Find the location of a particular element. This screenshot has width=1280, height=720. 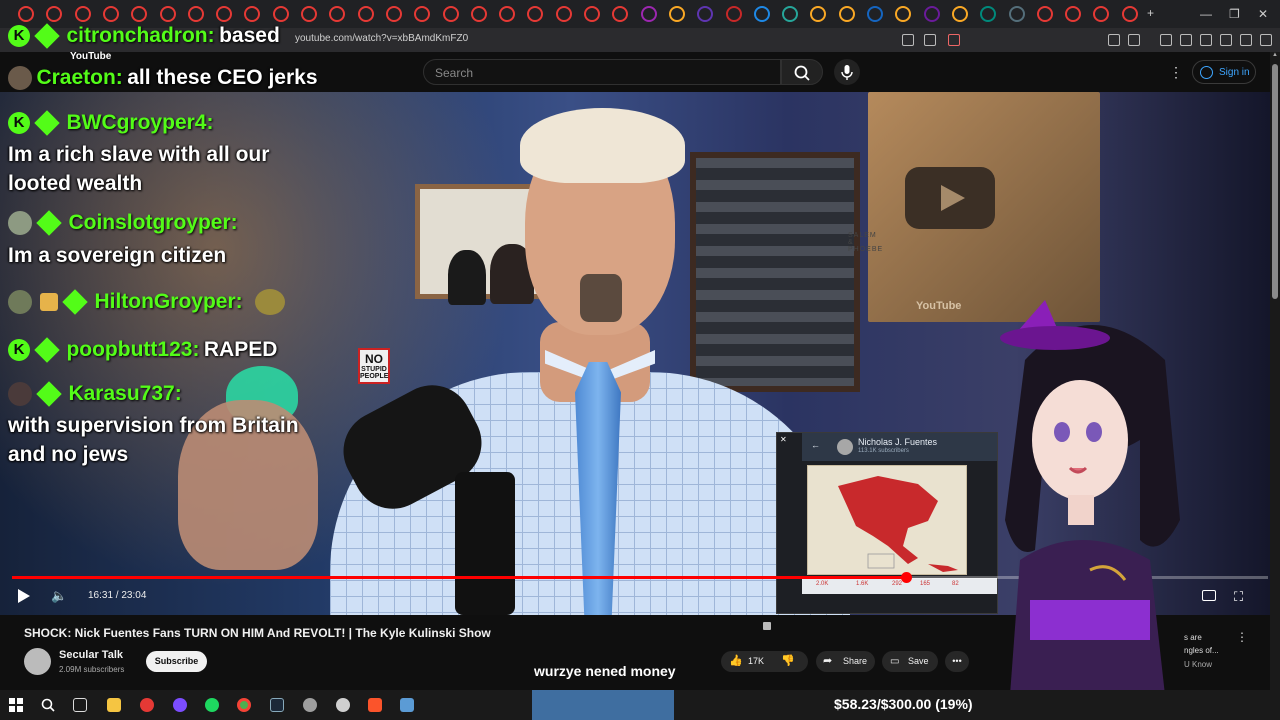

youtube-logo: YouTube is located at coordinates (90, 56).